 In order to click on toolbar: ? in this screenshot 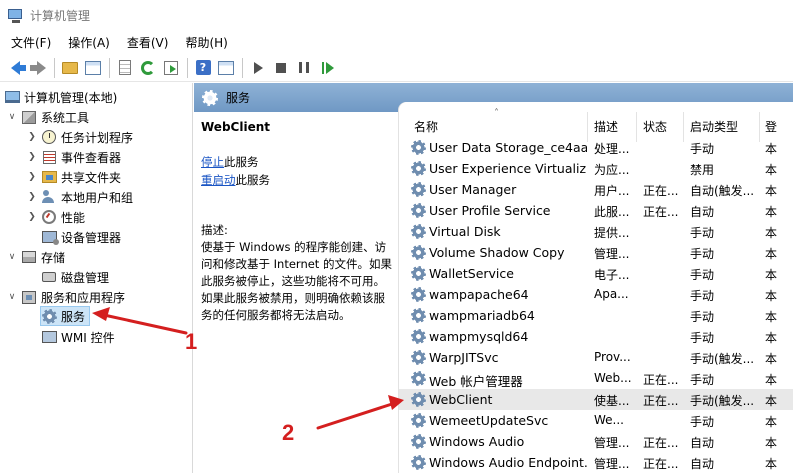, I will do `click(396, 68)`.